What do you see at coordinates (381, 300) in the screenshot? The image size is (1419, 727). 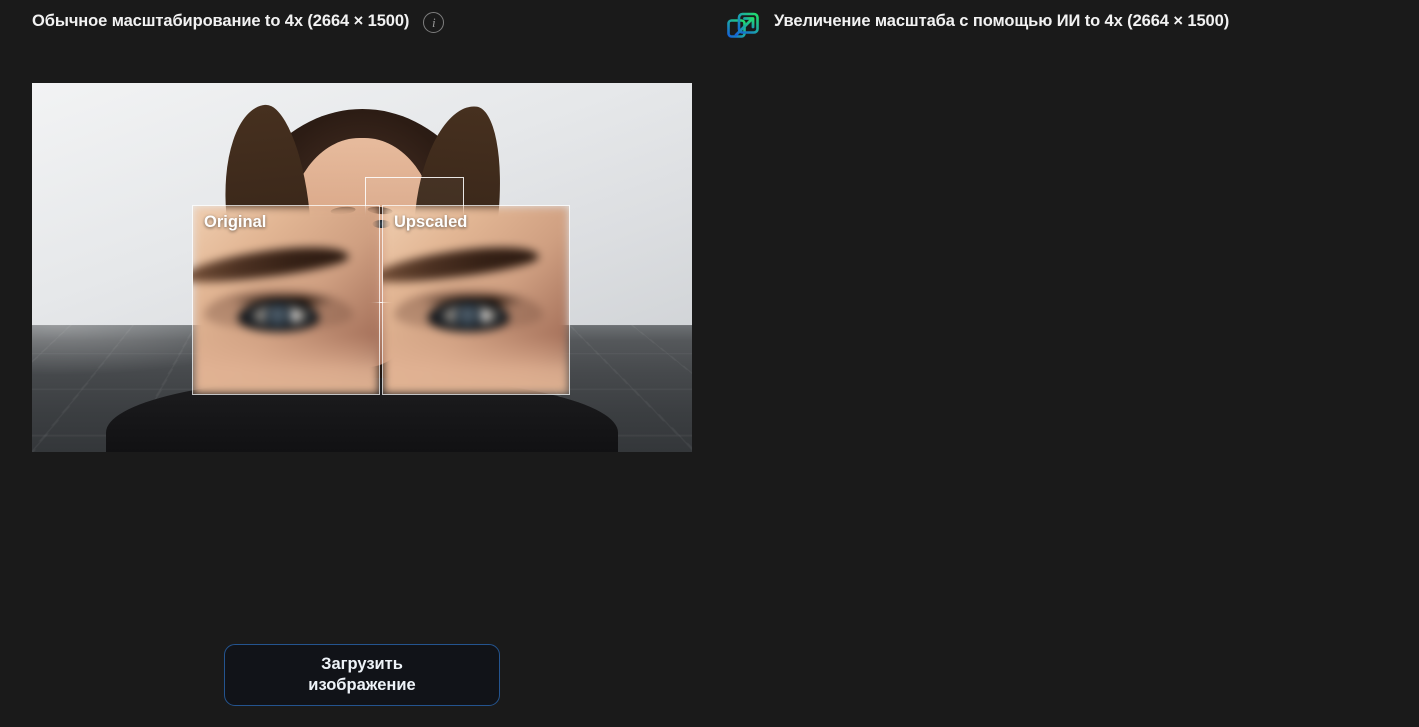 I see `left-inset-group: Original Upscaled` at bounding box center [381, 300].